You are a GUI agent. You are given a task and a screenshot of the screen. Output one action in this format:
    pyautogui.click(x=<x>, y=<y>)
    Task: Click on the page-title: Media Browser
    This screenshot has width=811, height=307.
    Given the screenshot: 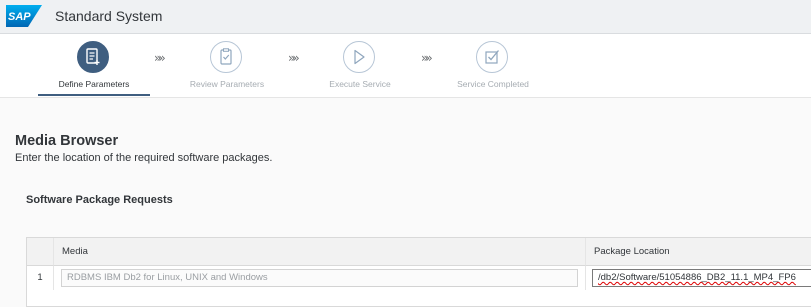 What is the action you would take?
    pyautogui.click(x=67, y=141)
    